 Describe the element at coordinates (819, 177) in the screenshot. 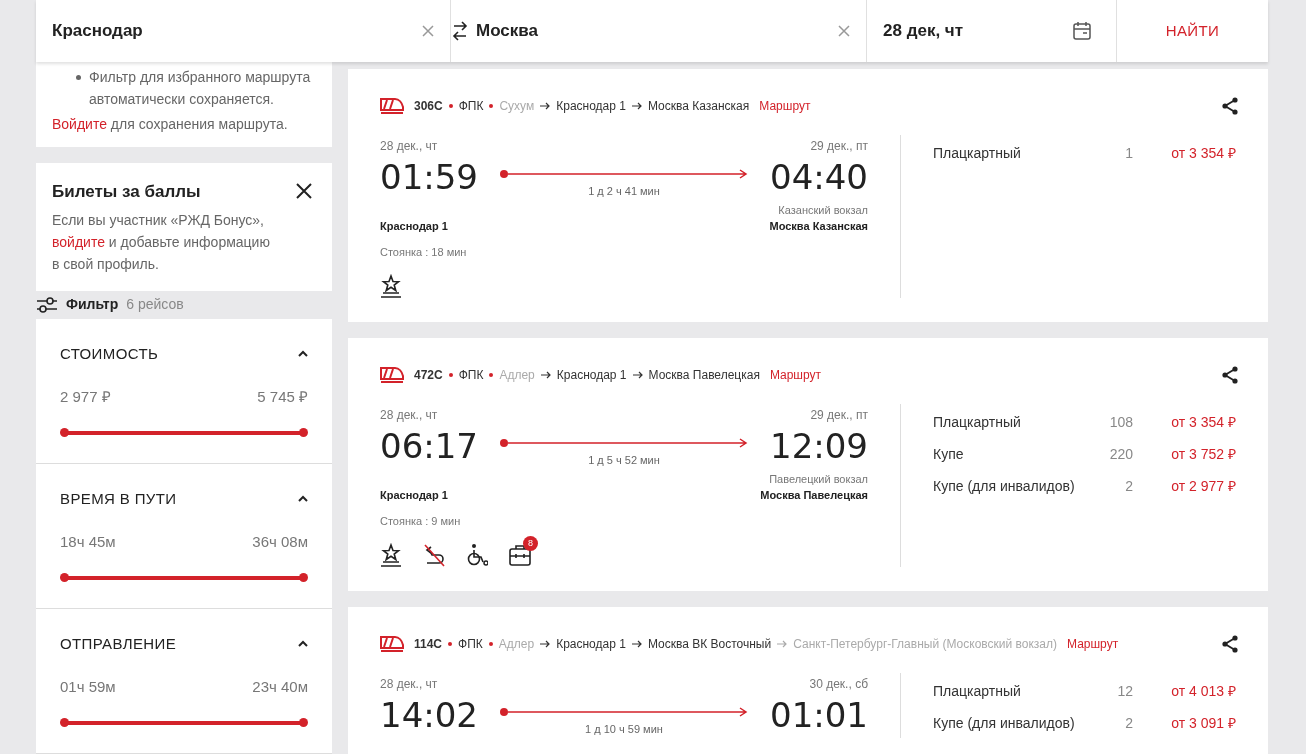

I see `arrival-time: 04:40` at that location.